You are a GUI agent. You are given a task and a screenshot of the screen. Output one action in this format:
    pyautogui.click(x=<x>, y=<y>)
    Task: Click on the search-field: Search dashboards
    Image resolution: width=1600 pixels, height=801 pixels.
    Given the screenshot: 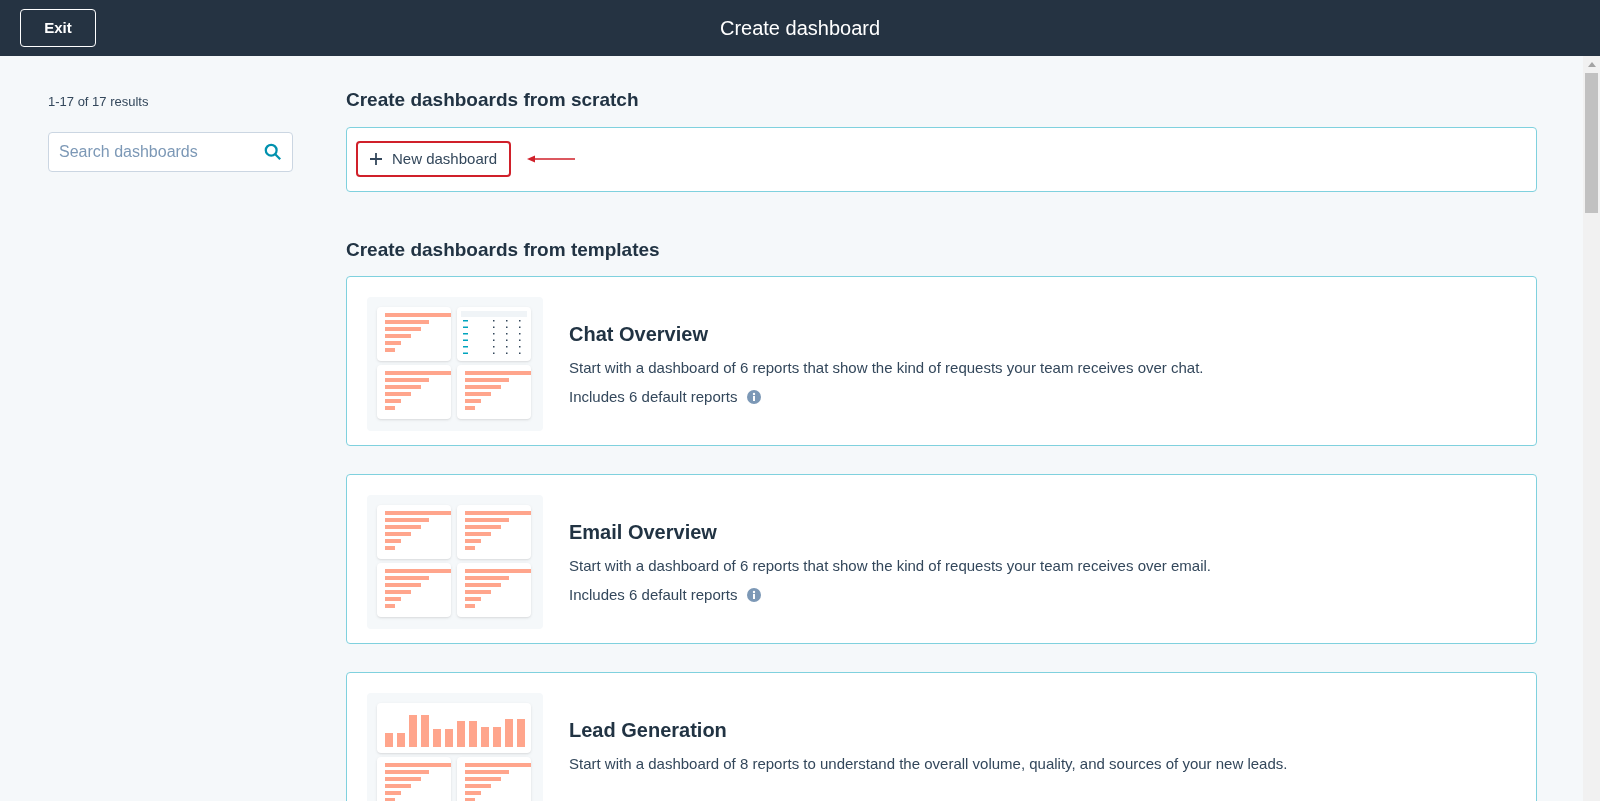 What is the action you would take?
    pyautogui.click(x=170, y=151)
    